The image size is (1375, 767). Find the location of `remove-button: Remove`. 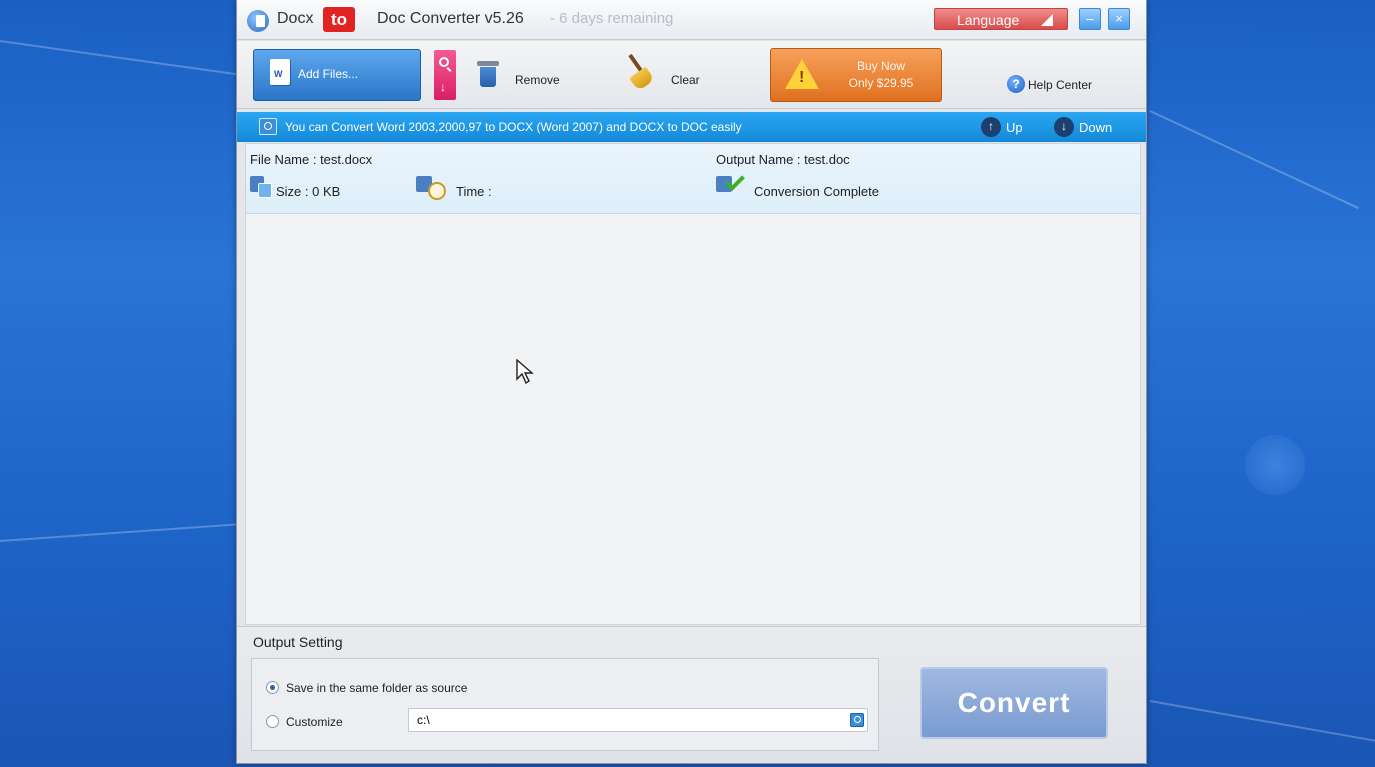

remove-button: Remove is located at coordinates (537, 80).